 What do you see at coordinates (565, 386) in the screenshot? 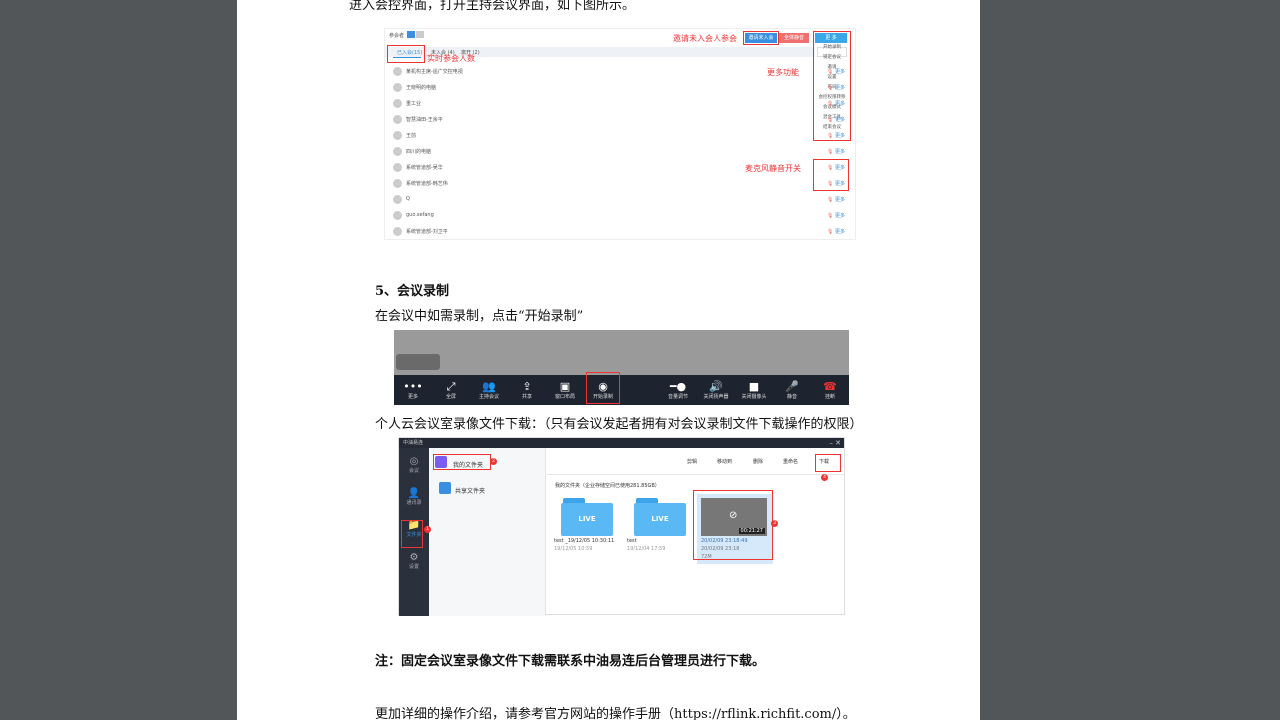
I see `toolbar-icon: ▣` at bounding box center [565, 386].